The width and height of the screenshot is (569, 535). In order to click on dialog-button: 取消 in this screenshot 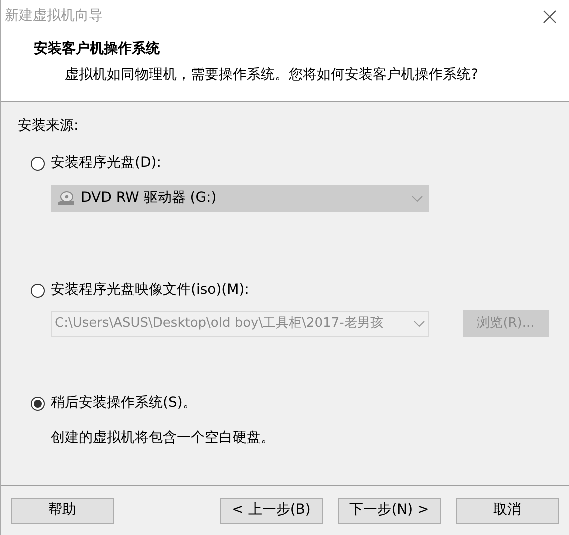, I will do `click(507, 511)`.